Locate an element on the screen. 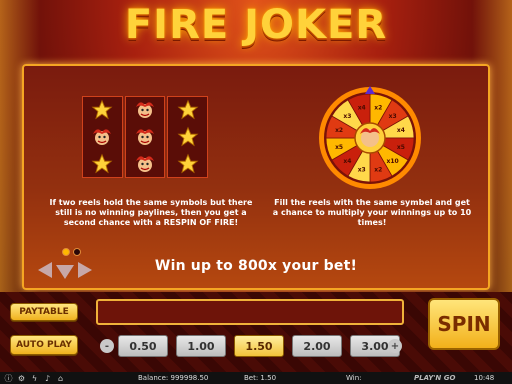 Image resolution: width=512 pixels, height=384 pixels. wheel-multiplier-label: x10 is located at coordinates (393, 161).